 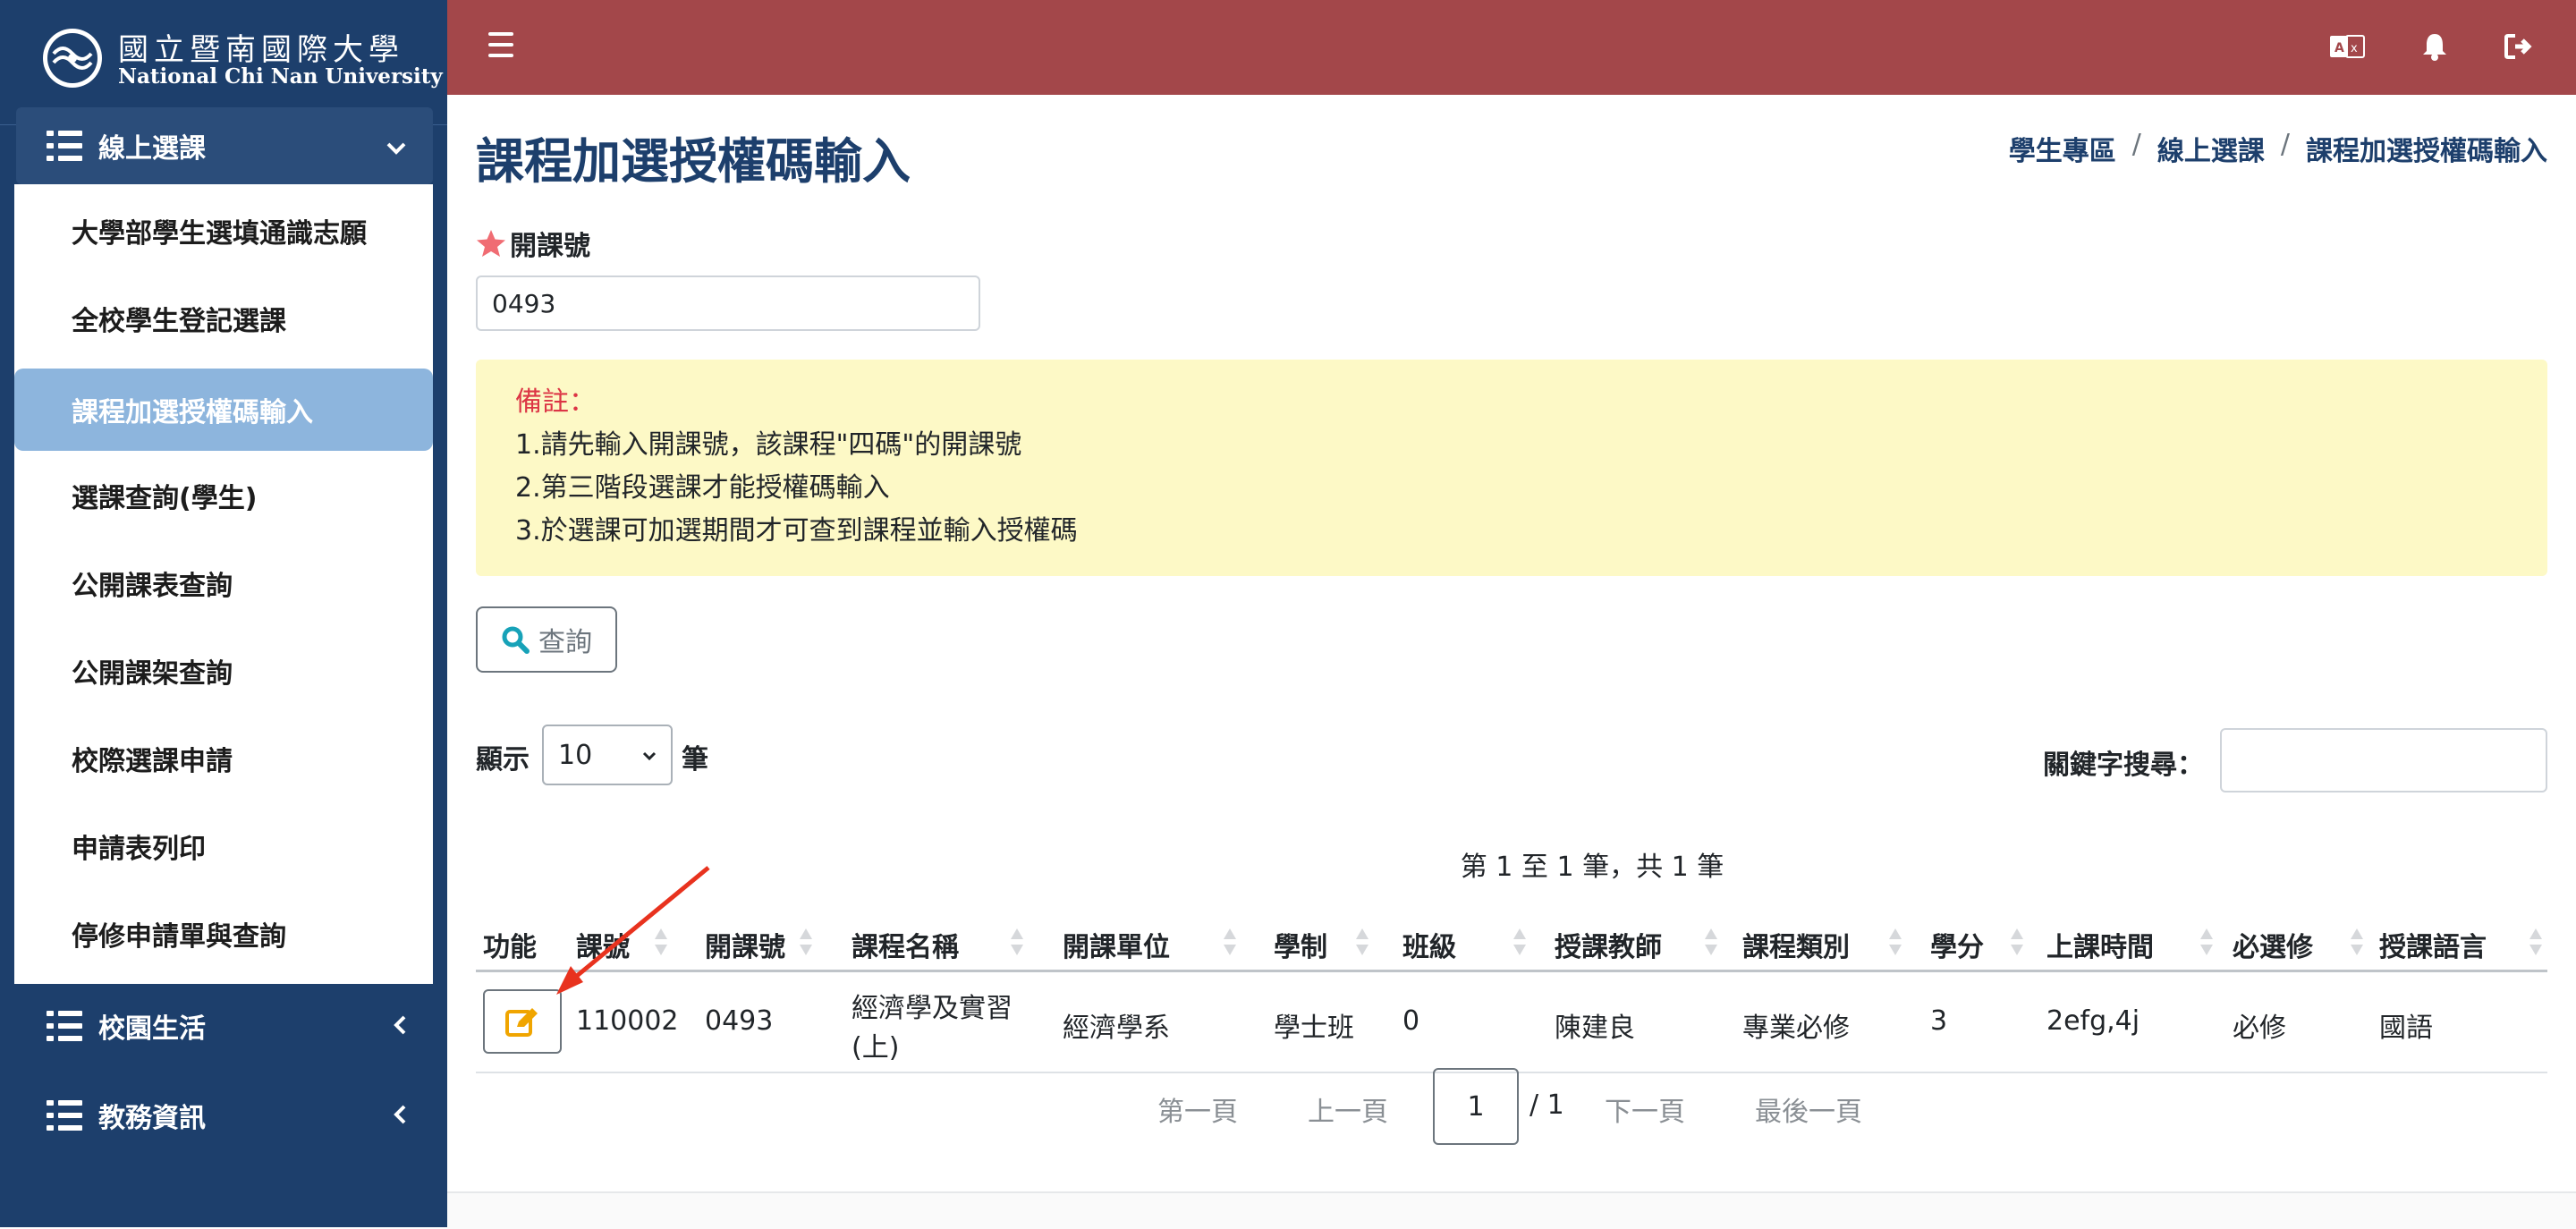 I want to click on cell-course-no: 0493, so click(x=739, y=1021).